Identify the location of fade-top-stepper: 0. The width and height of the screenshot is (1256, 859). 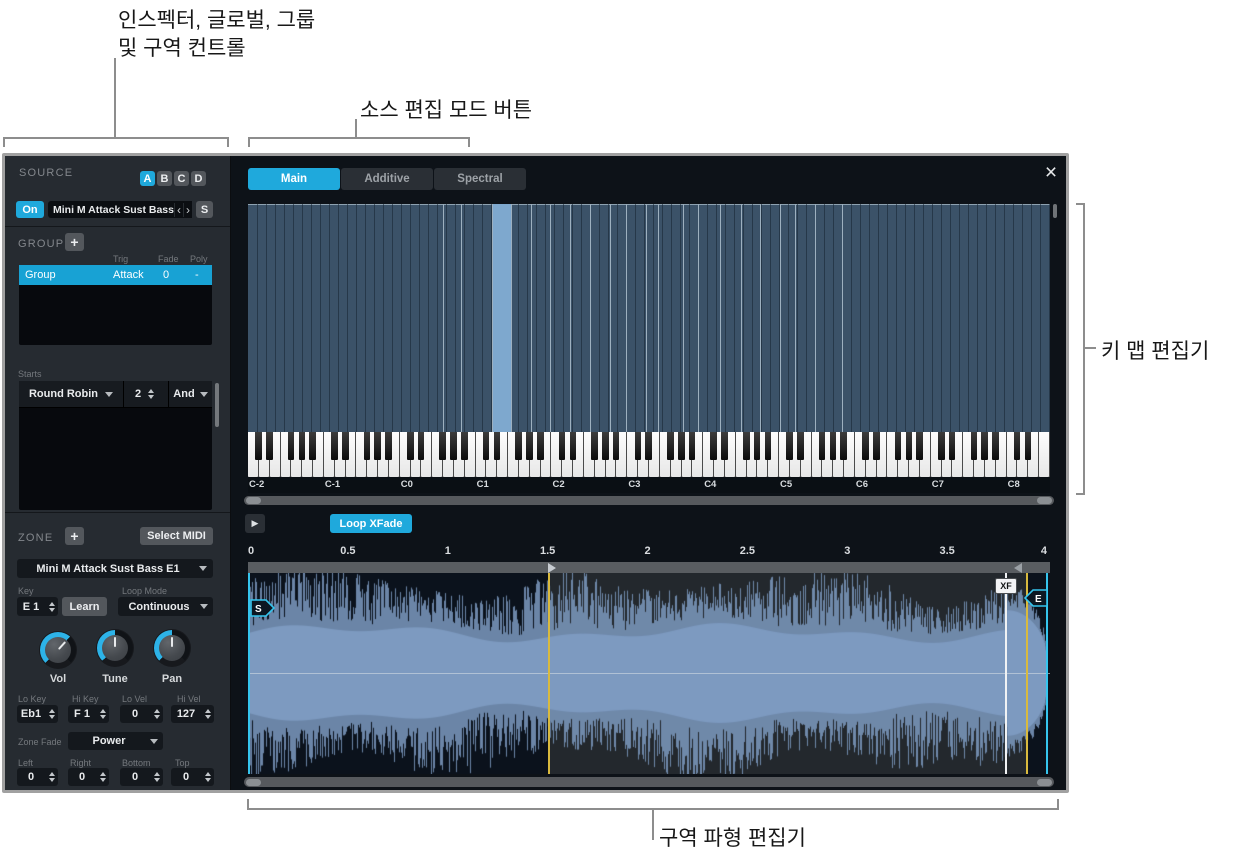
(192, 777).